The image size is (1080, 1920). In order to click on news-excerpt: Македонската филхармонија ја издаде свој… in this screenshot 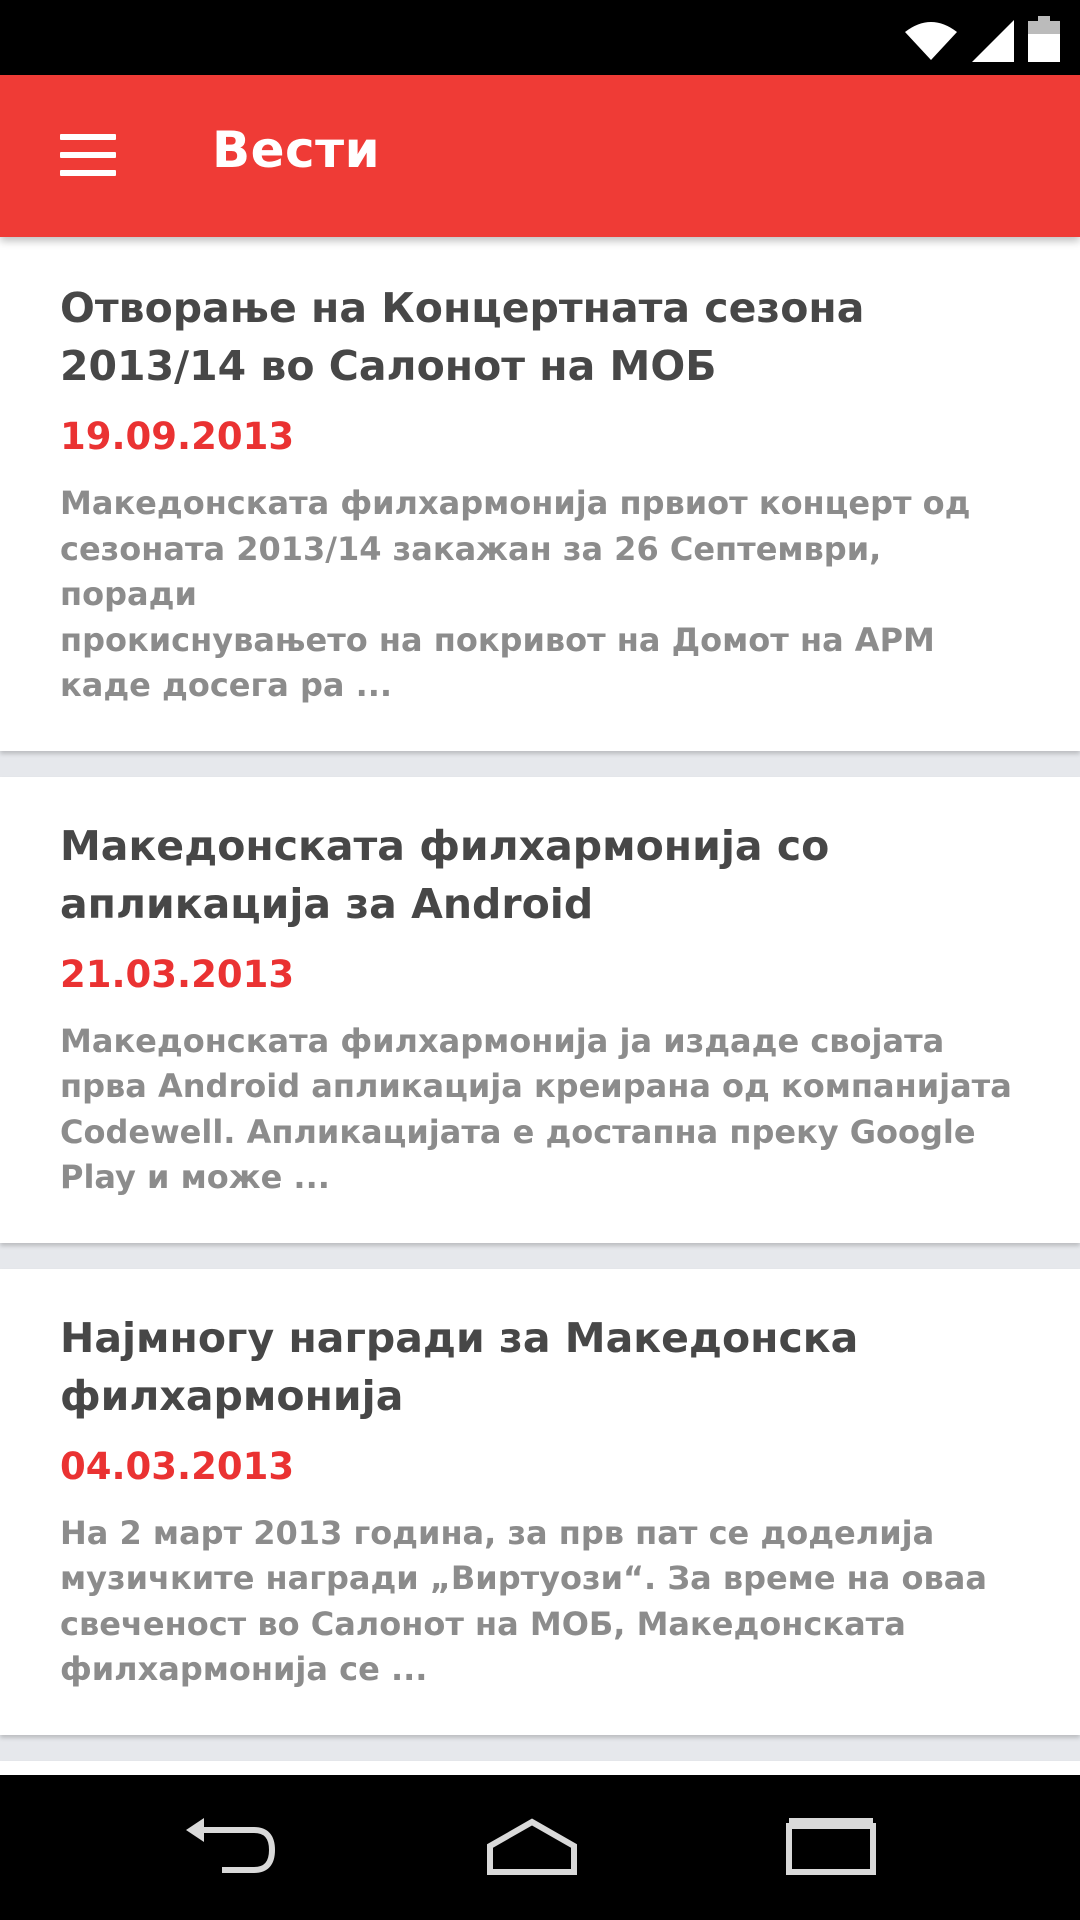, I will do `click(536, 1109)`.